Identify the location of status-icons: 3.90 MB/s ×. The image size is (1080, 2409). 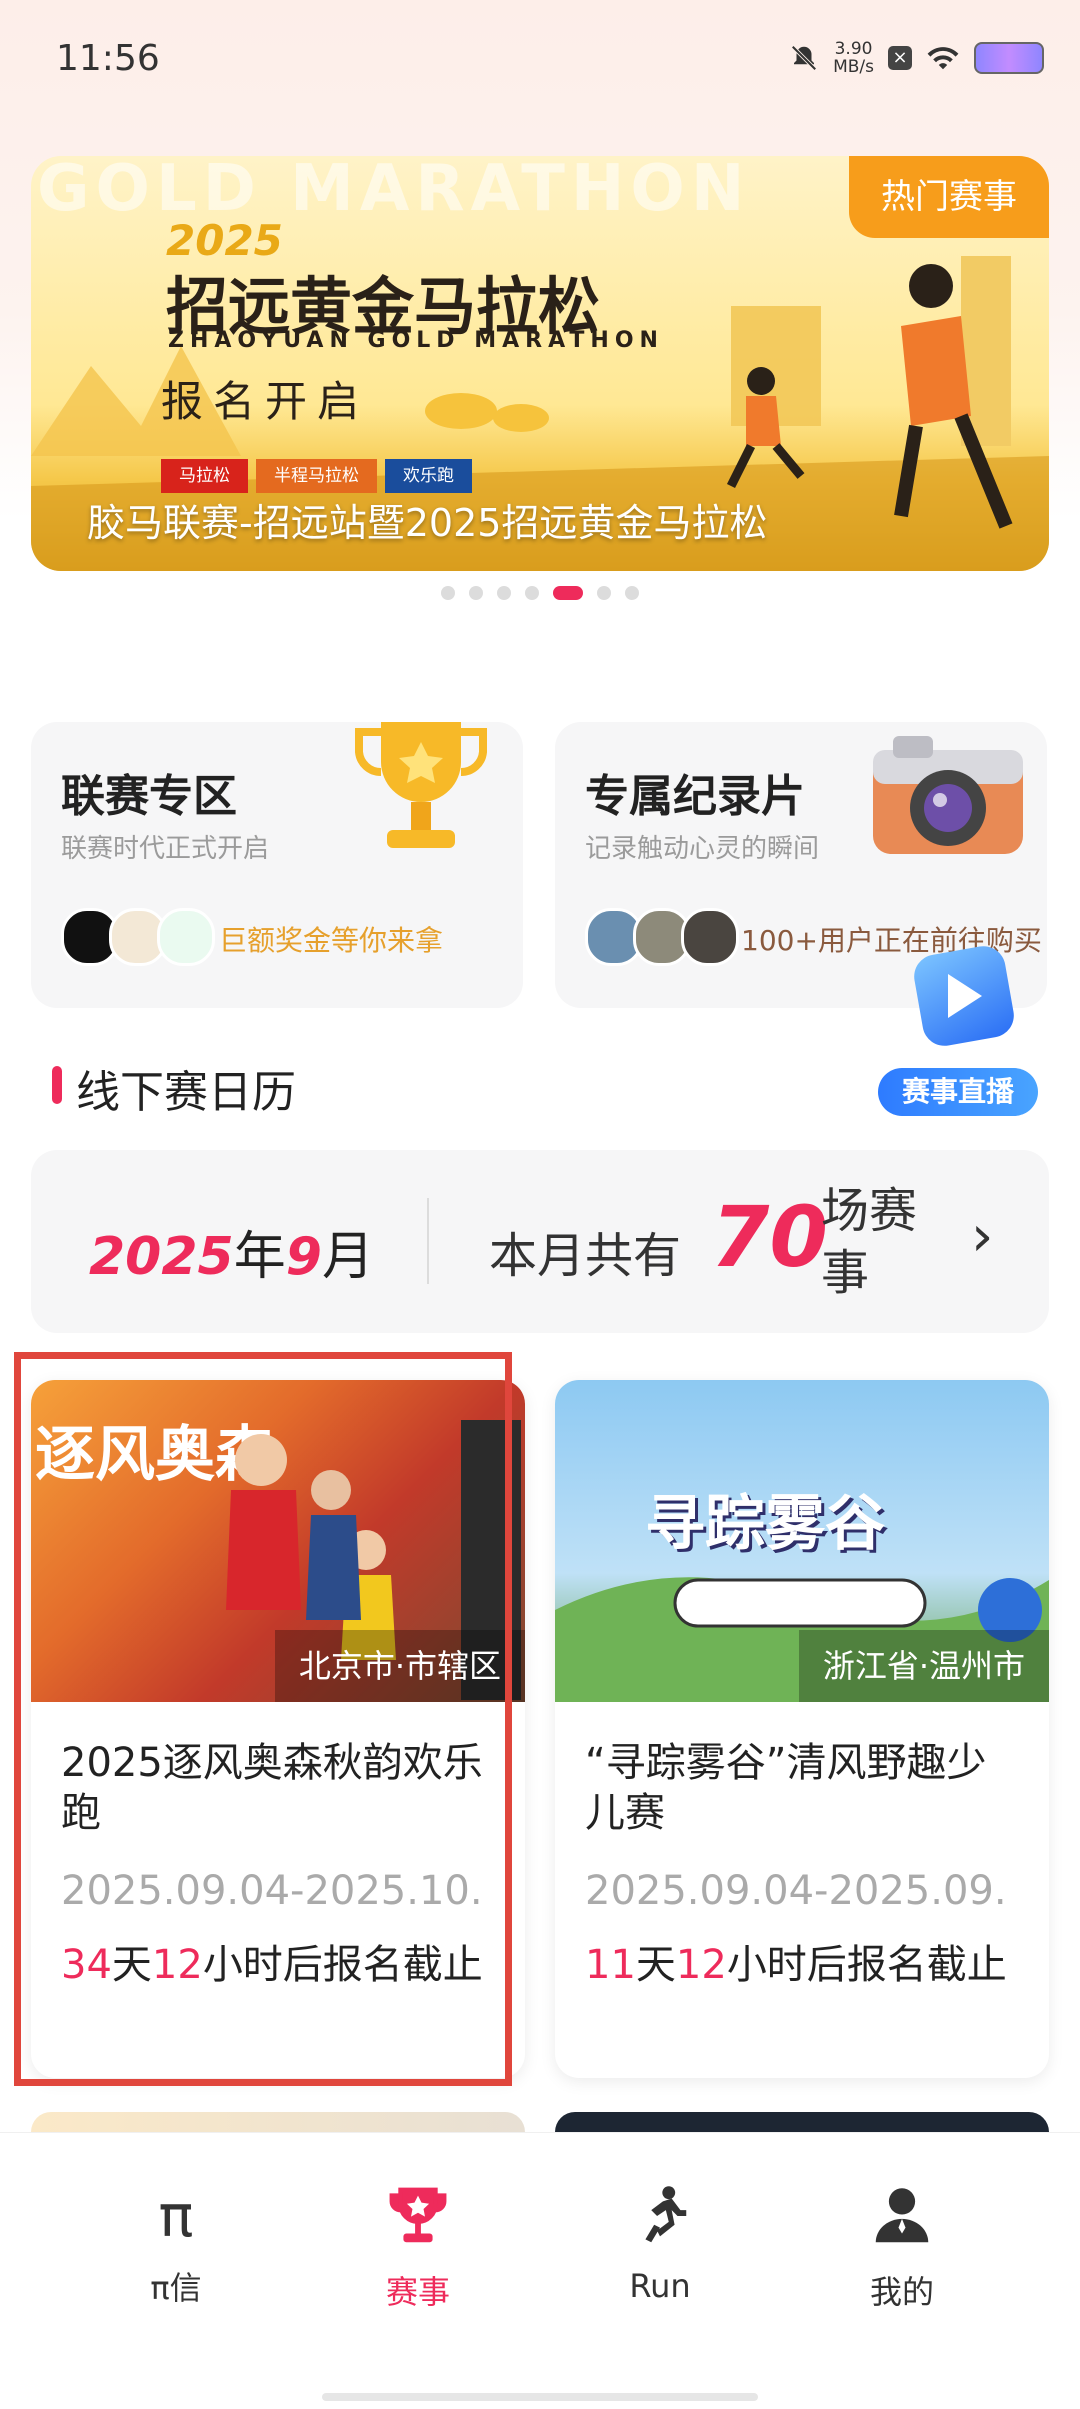
(916, 58).